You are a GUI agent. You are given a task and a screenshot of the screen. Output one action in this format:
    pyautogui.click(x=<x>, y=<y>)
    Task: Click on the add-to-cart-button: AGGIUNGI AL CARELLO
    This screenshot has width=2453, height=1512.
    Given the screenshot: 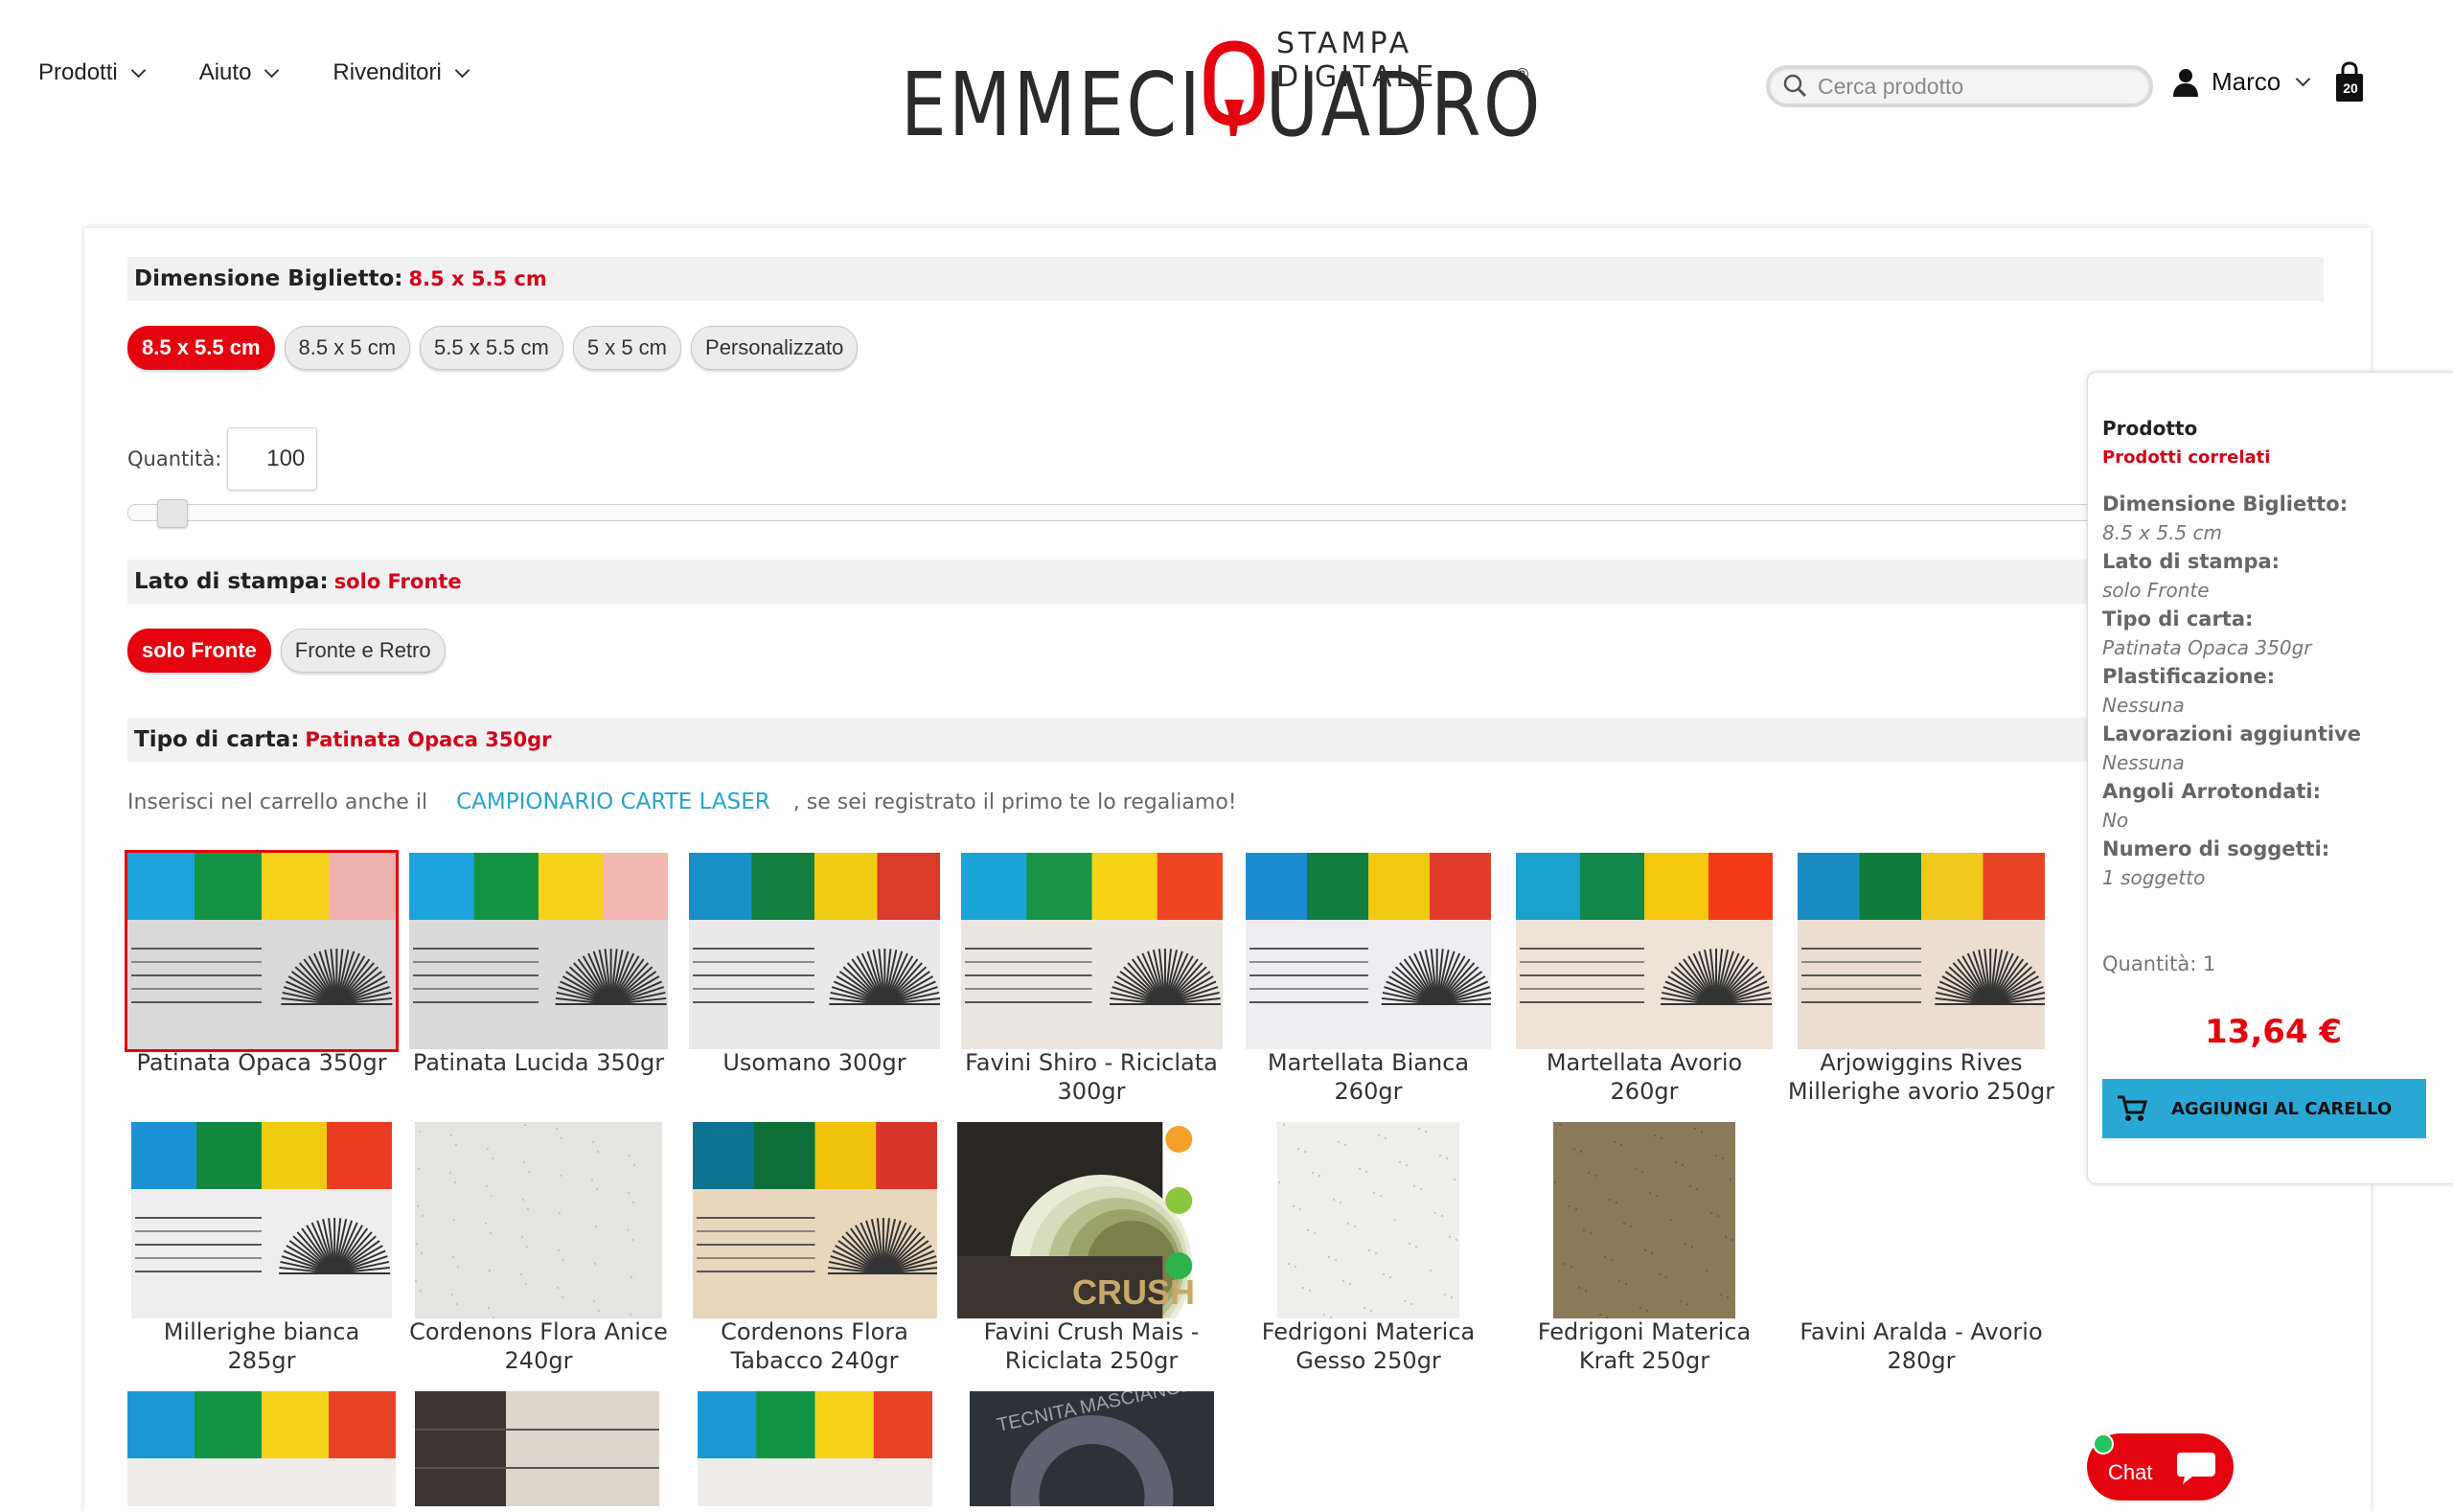 What is the action you would take?
    pyautogui.click(x=2264, y=1108)
    